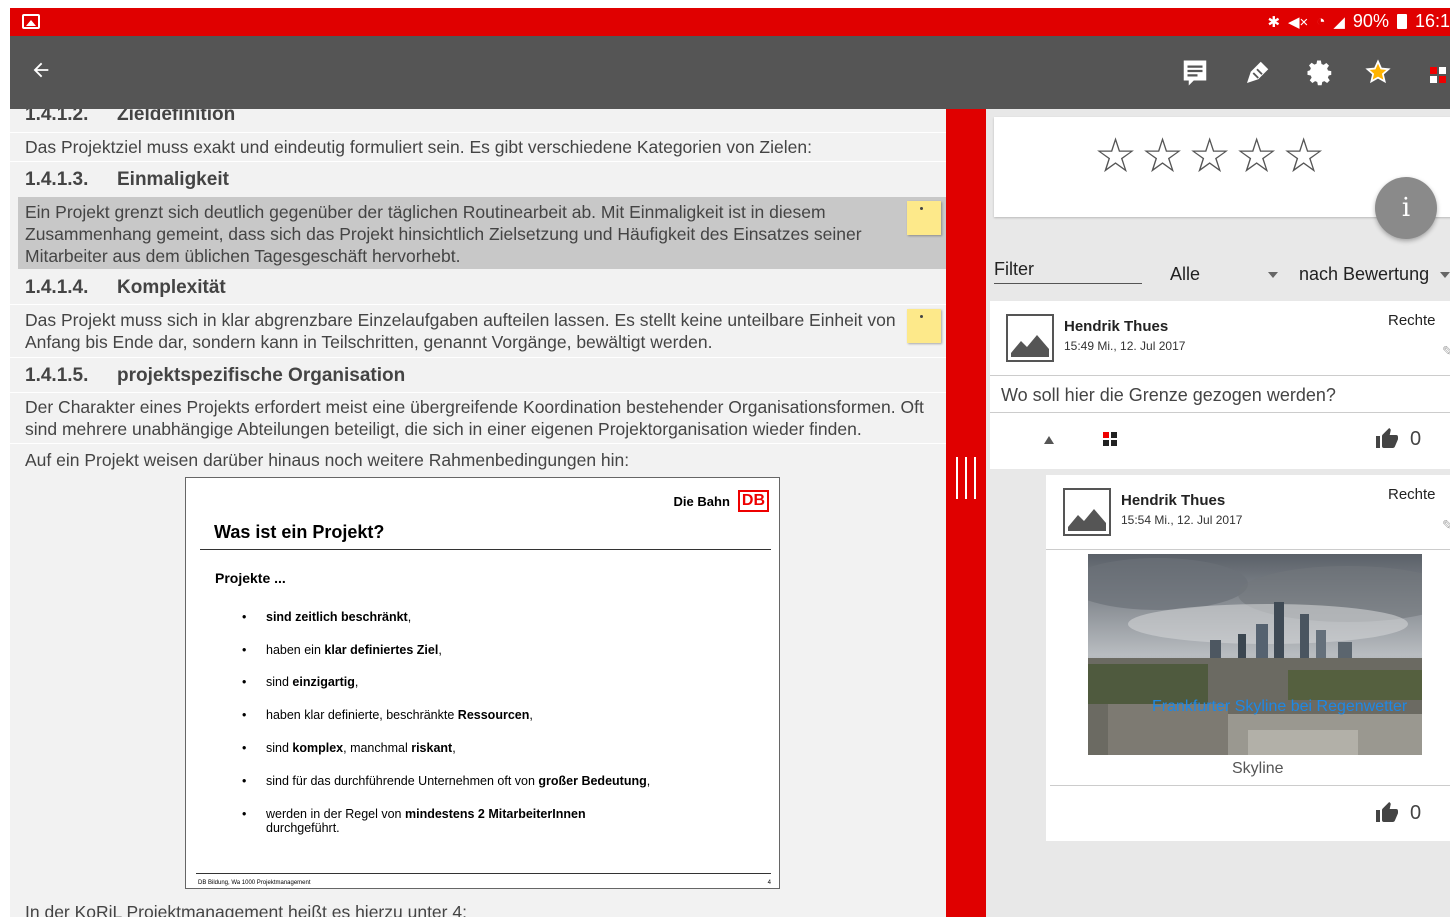  I want to click on status-right: ✱ ◀× ◔ ◢ 90% 16:1, so click(1358, 21).